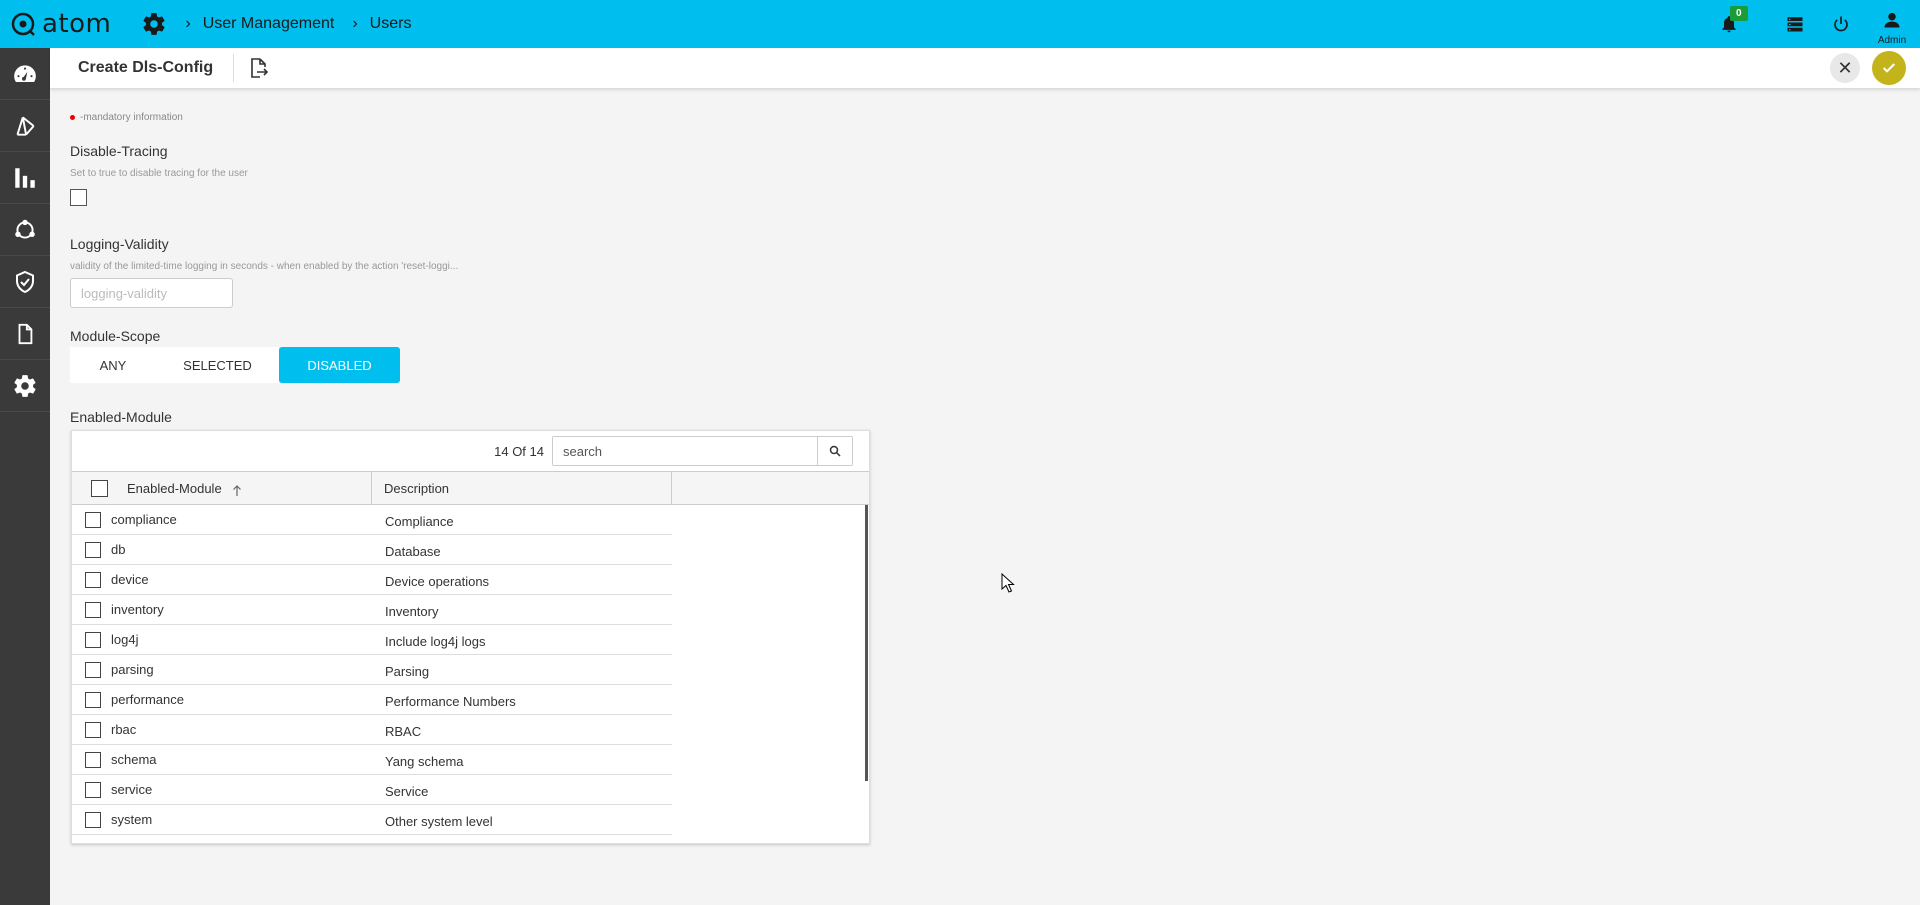  Describe the element at coordinates (372, 520) in the screenshot. I see `table-row: compliance Compliance` at that location.